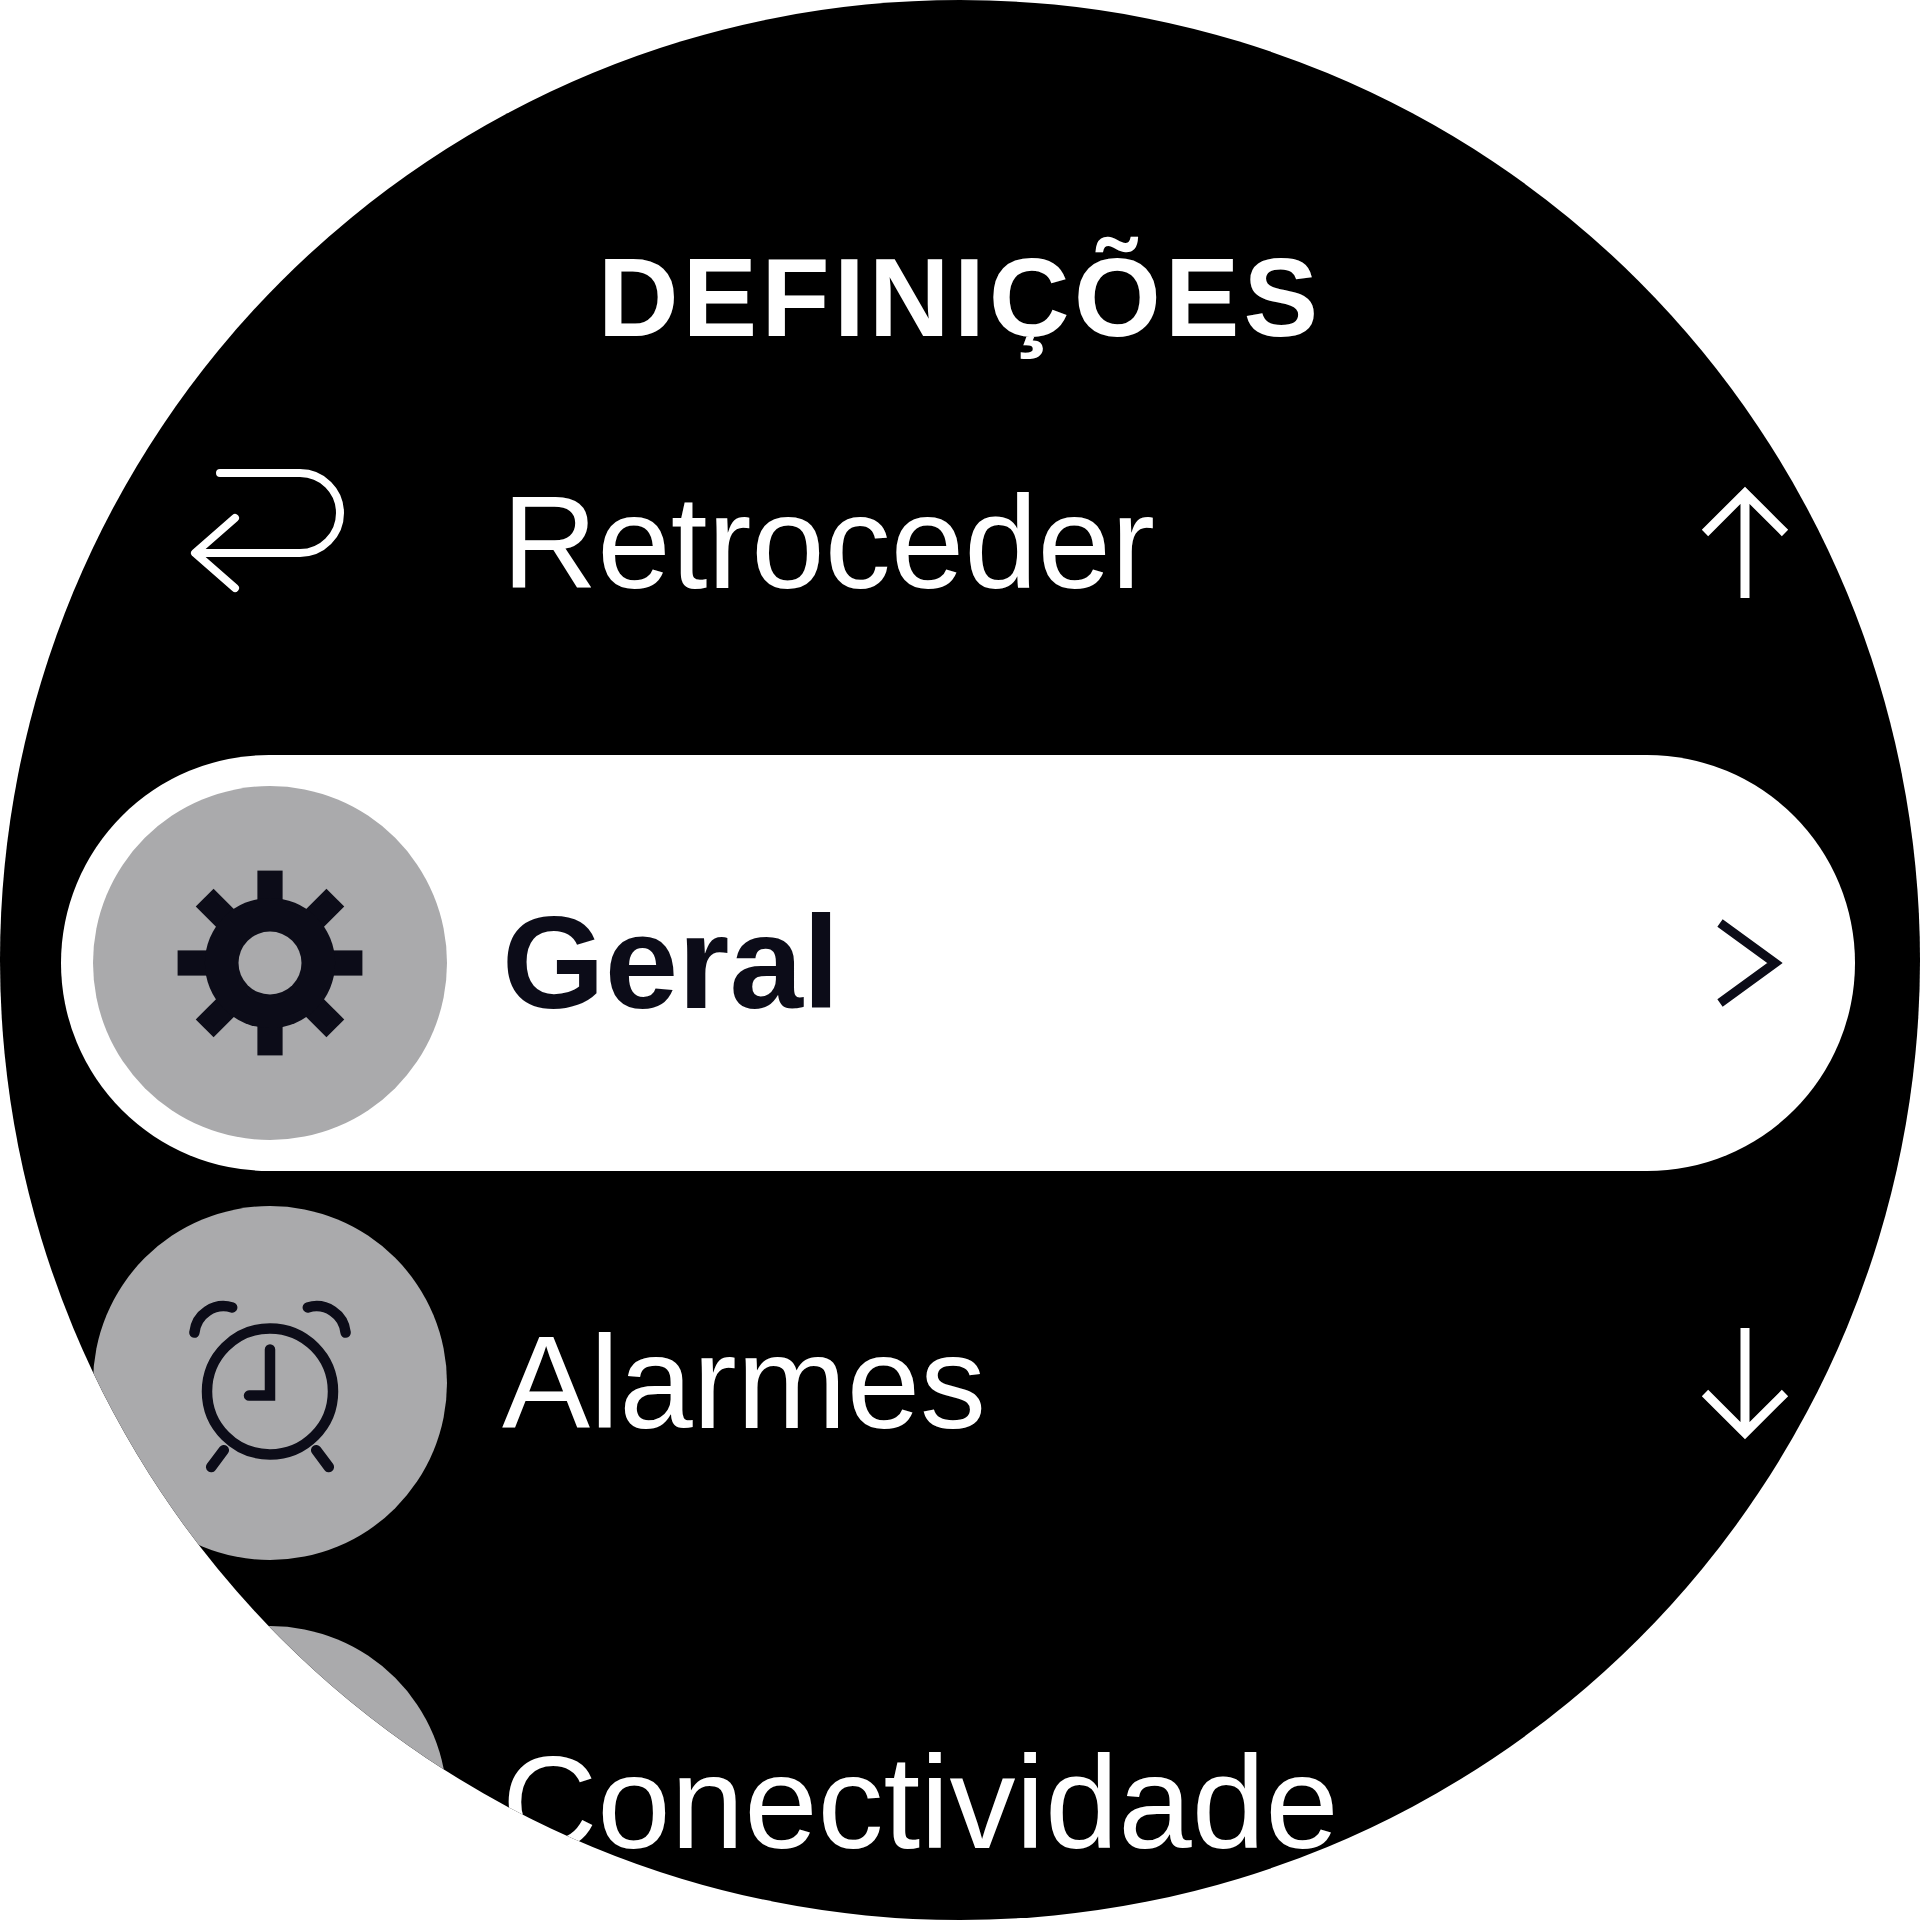 The width and height of the screenshot is (1920, 1920). I want to click on menu-label: Retroceder, so click(829, 543).